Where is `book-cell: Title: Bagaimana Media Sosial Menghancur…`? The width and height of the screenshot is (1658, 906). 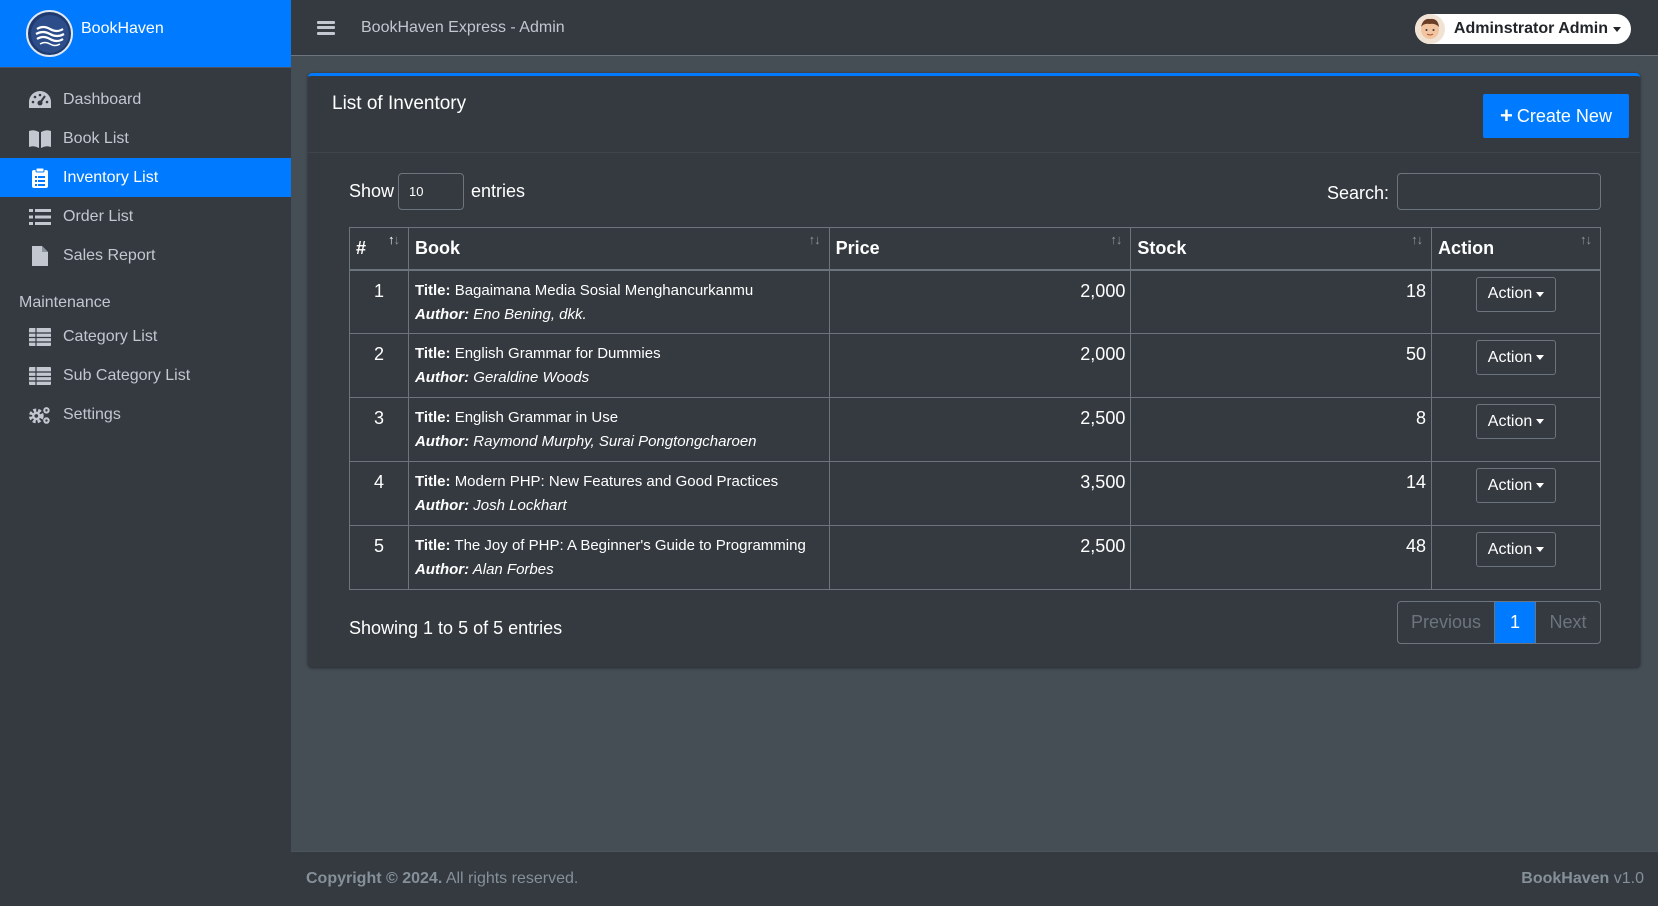 book-cell: Title: Bagaimana Media Sosial Menghancur… is located at coordinates (618, 301).